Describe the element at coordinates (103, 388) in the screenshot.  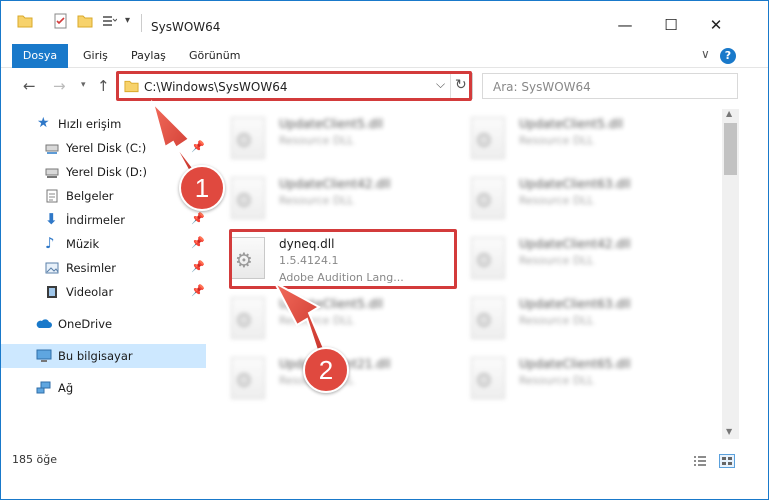
I see `nav-item-network: Ağ` at that location.